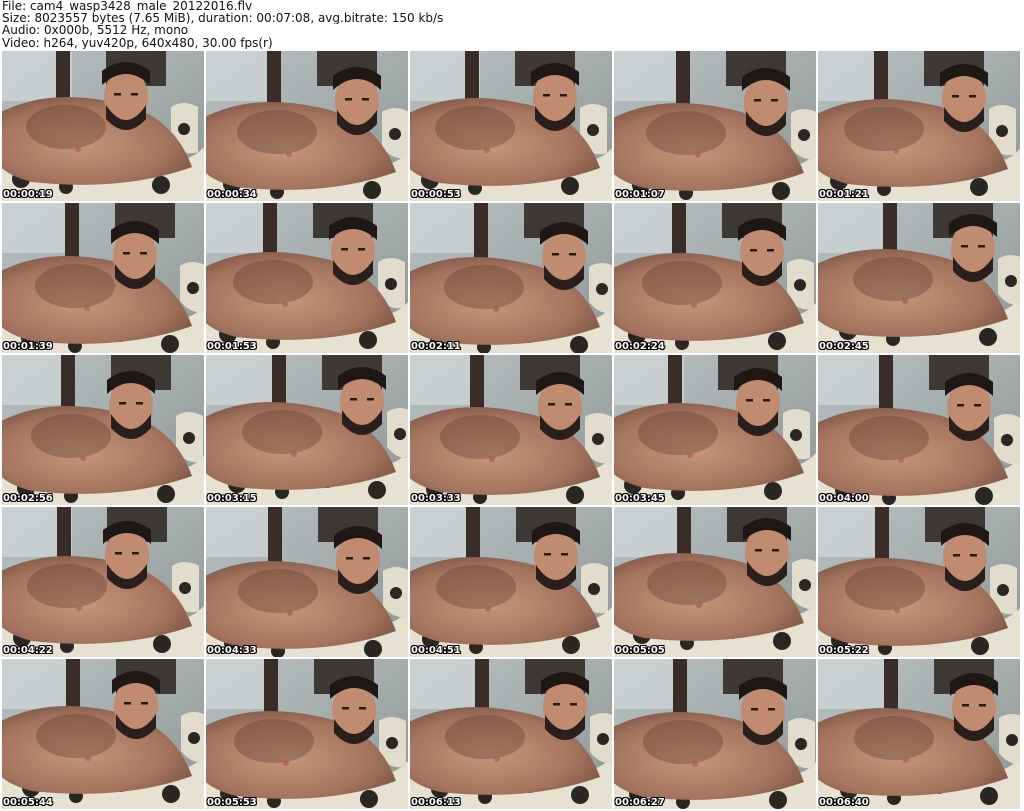 The width and height of the screenshot is (1024, 811). What do you see at coordinates (28, 802) in the screenshot?
I see `thumbnail-timestamp: 00:05:44` at bounding box center [28, 802].